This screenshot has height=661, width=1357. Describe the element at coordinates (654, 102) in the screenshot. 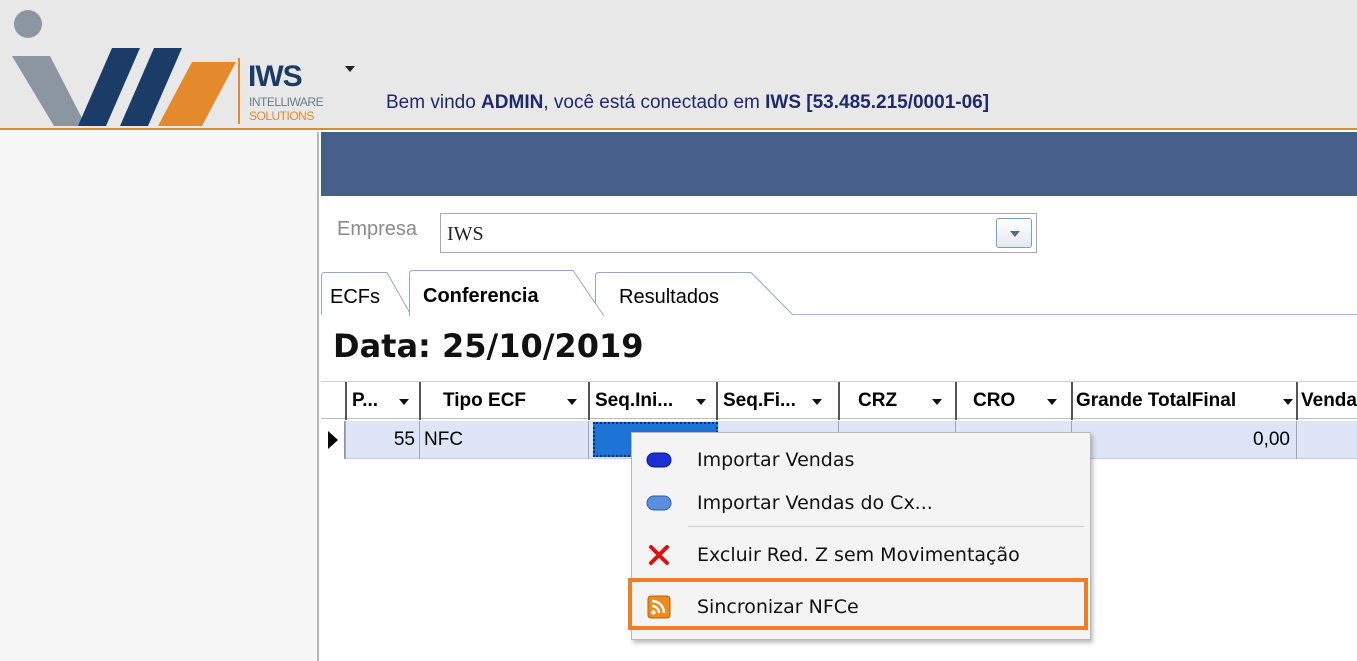

I see `welcome-middle: , você está conectado em` at that location.